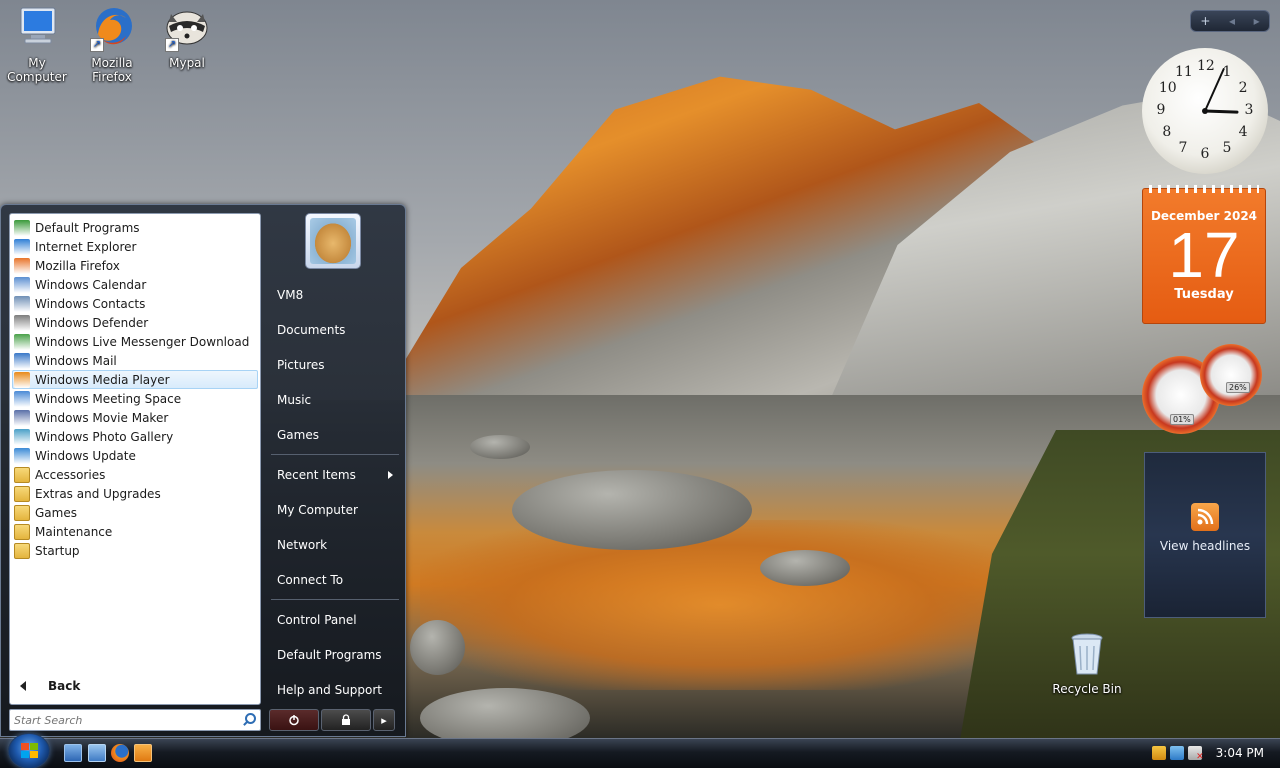 This screenshot has width=1280, height=768. What do you see at coordinates (77, 265) in the screenshot?
I see `program-label: Mozilla Firefox` at bounding box center [77, 265].